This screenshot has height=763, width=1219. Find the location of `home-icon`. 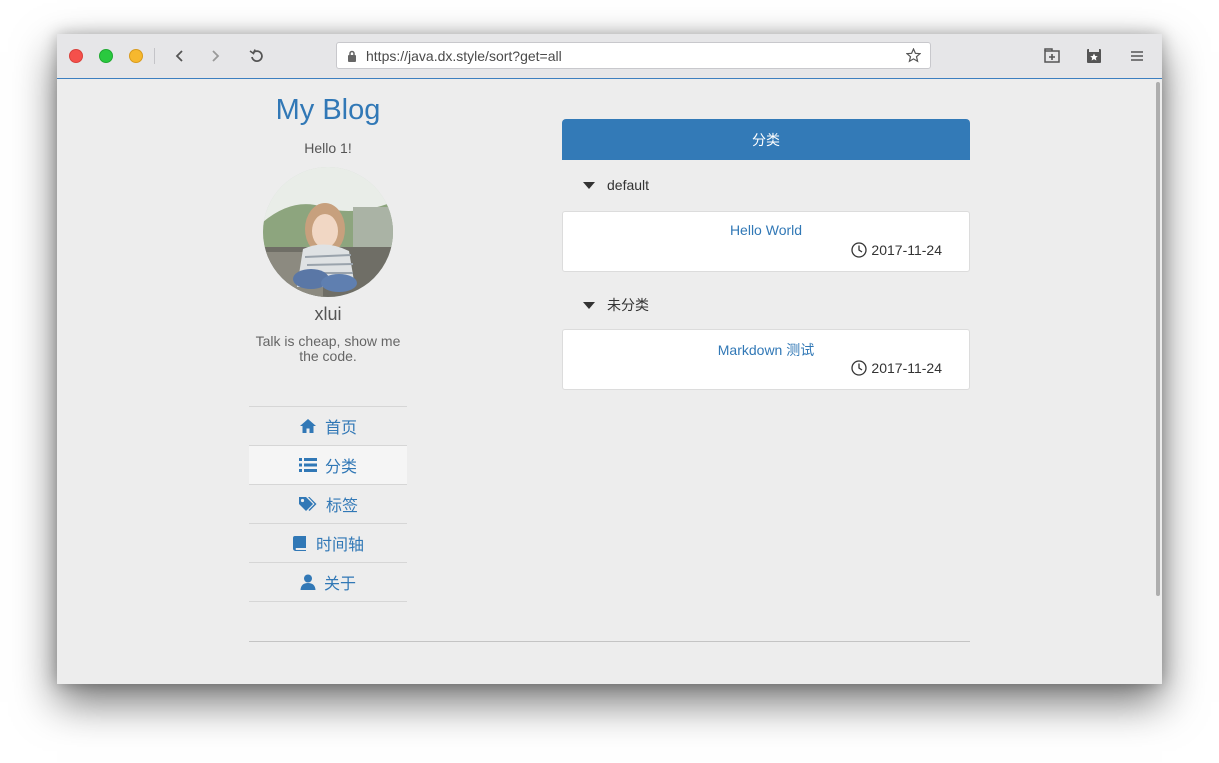

home-icon is located at coordinates (307, 426).